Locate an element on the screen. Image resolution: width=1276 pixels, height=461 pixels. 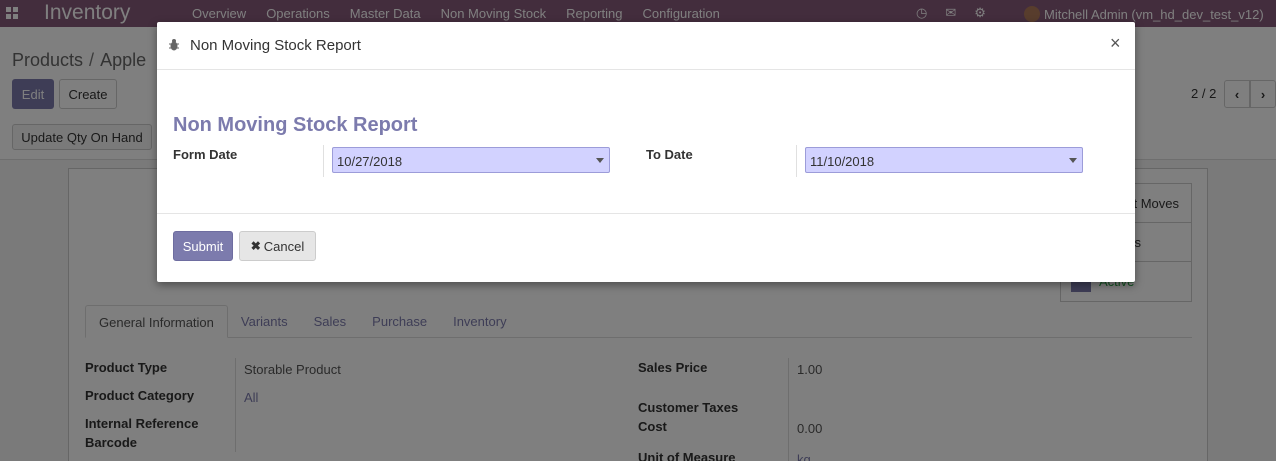
cancel-label: Cancel is located at coordinates (284, 246).